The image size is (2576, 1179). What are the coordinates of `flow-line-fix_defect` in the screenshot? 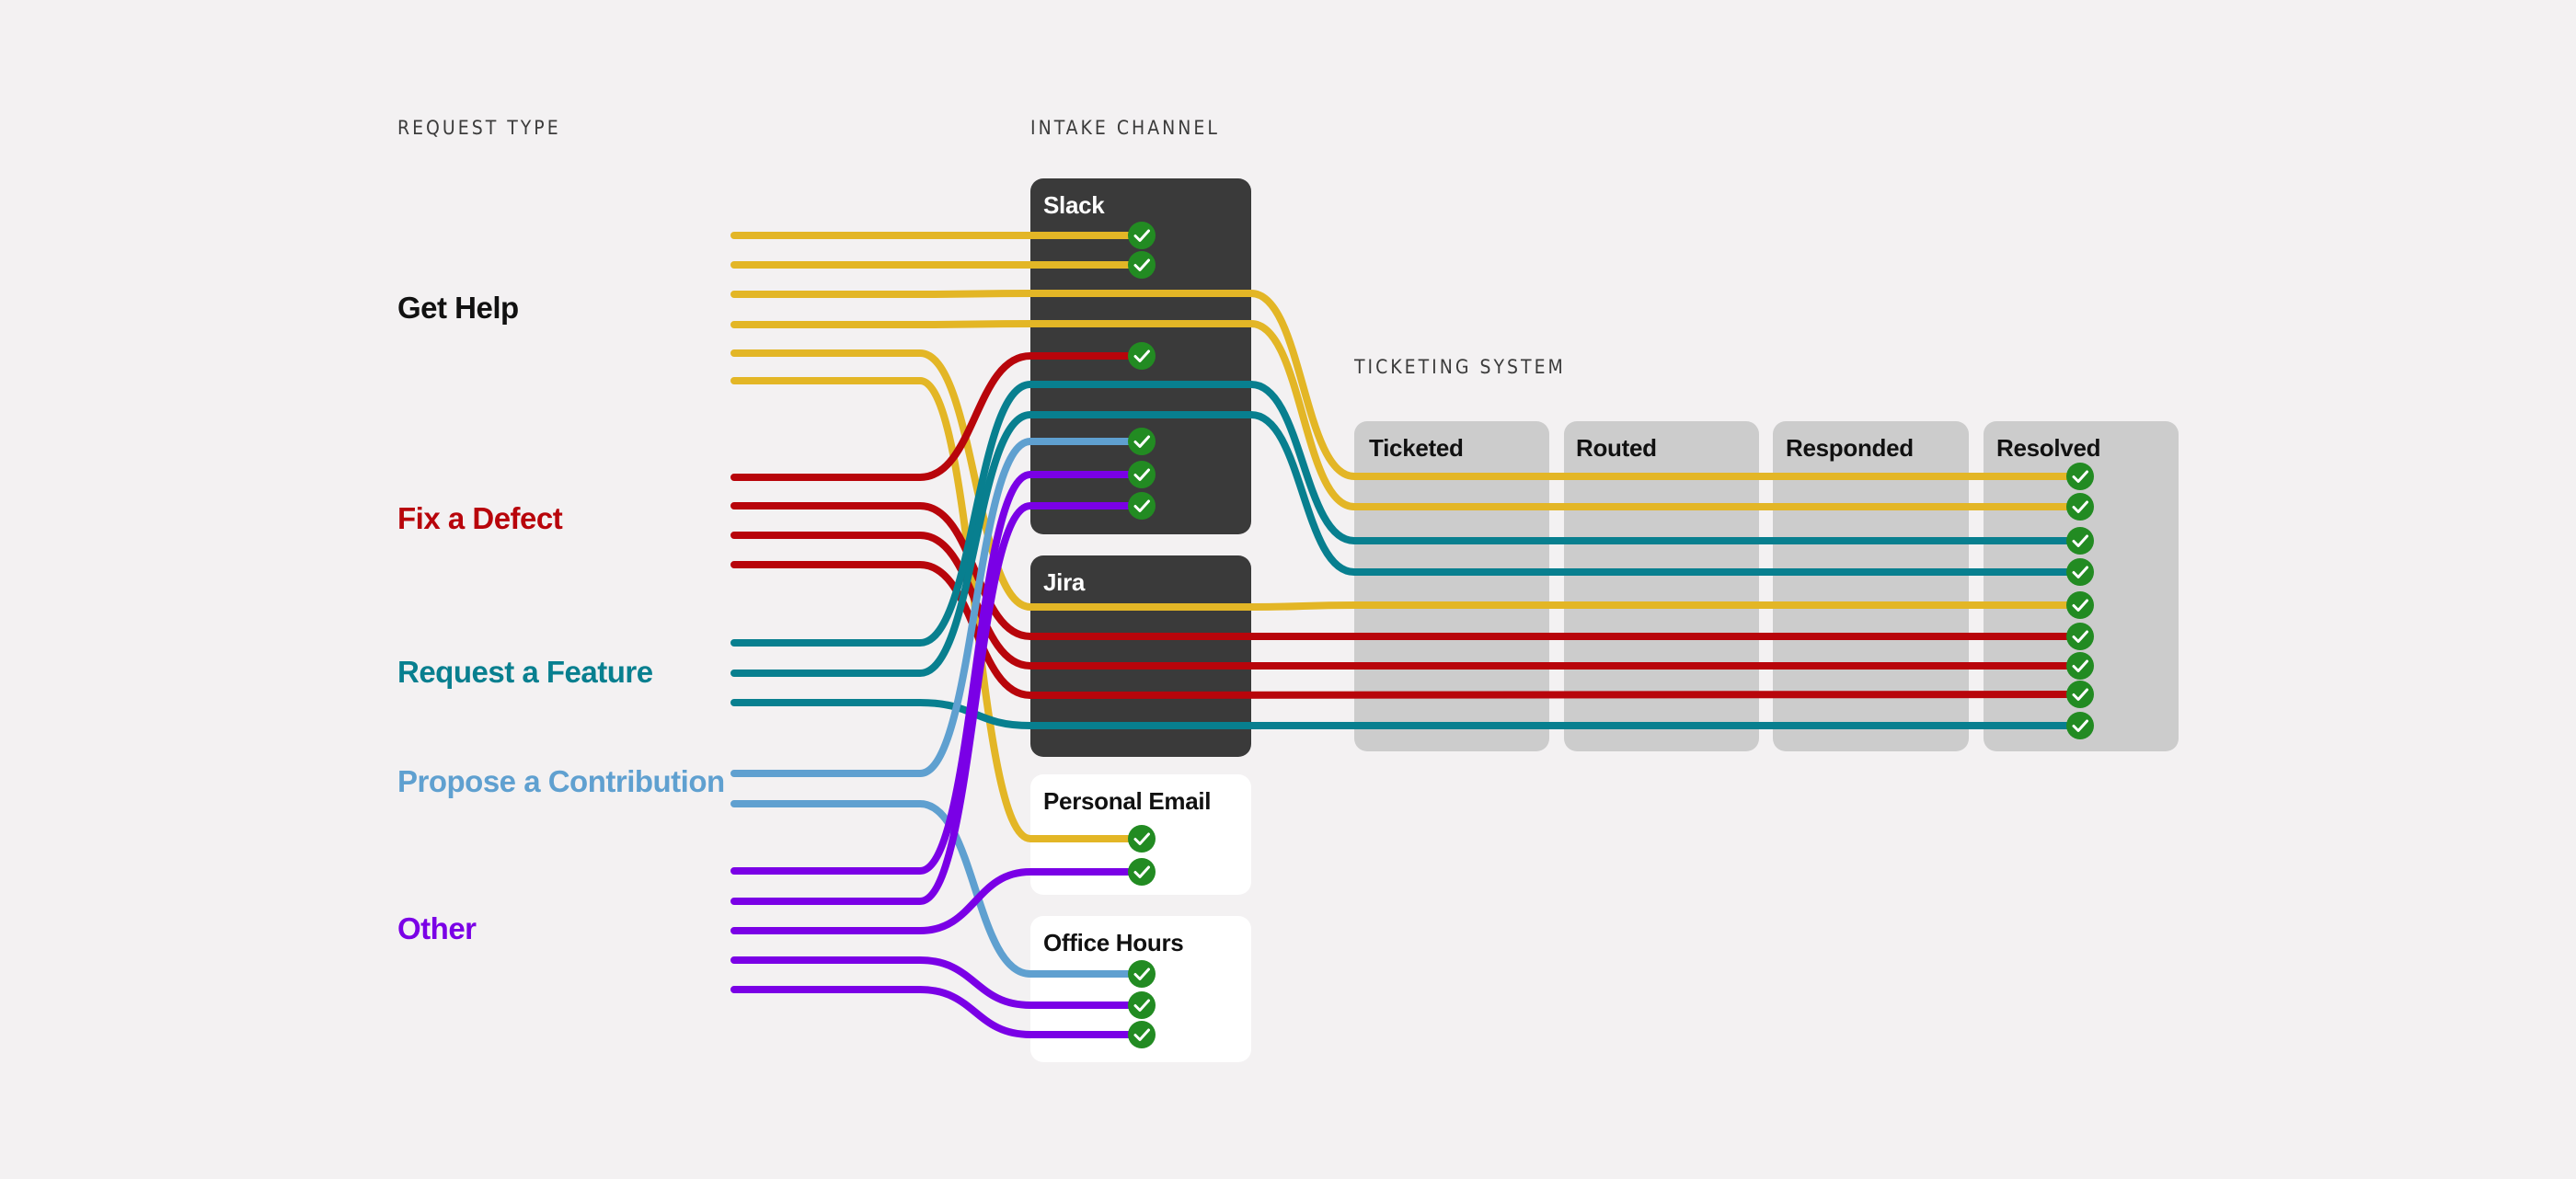 It's located at (1407, 601).